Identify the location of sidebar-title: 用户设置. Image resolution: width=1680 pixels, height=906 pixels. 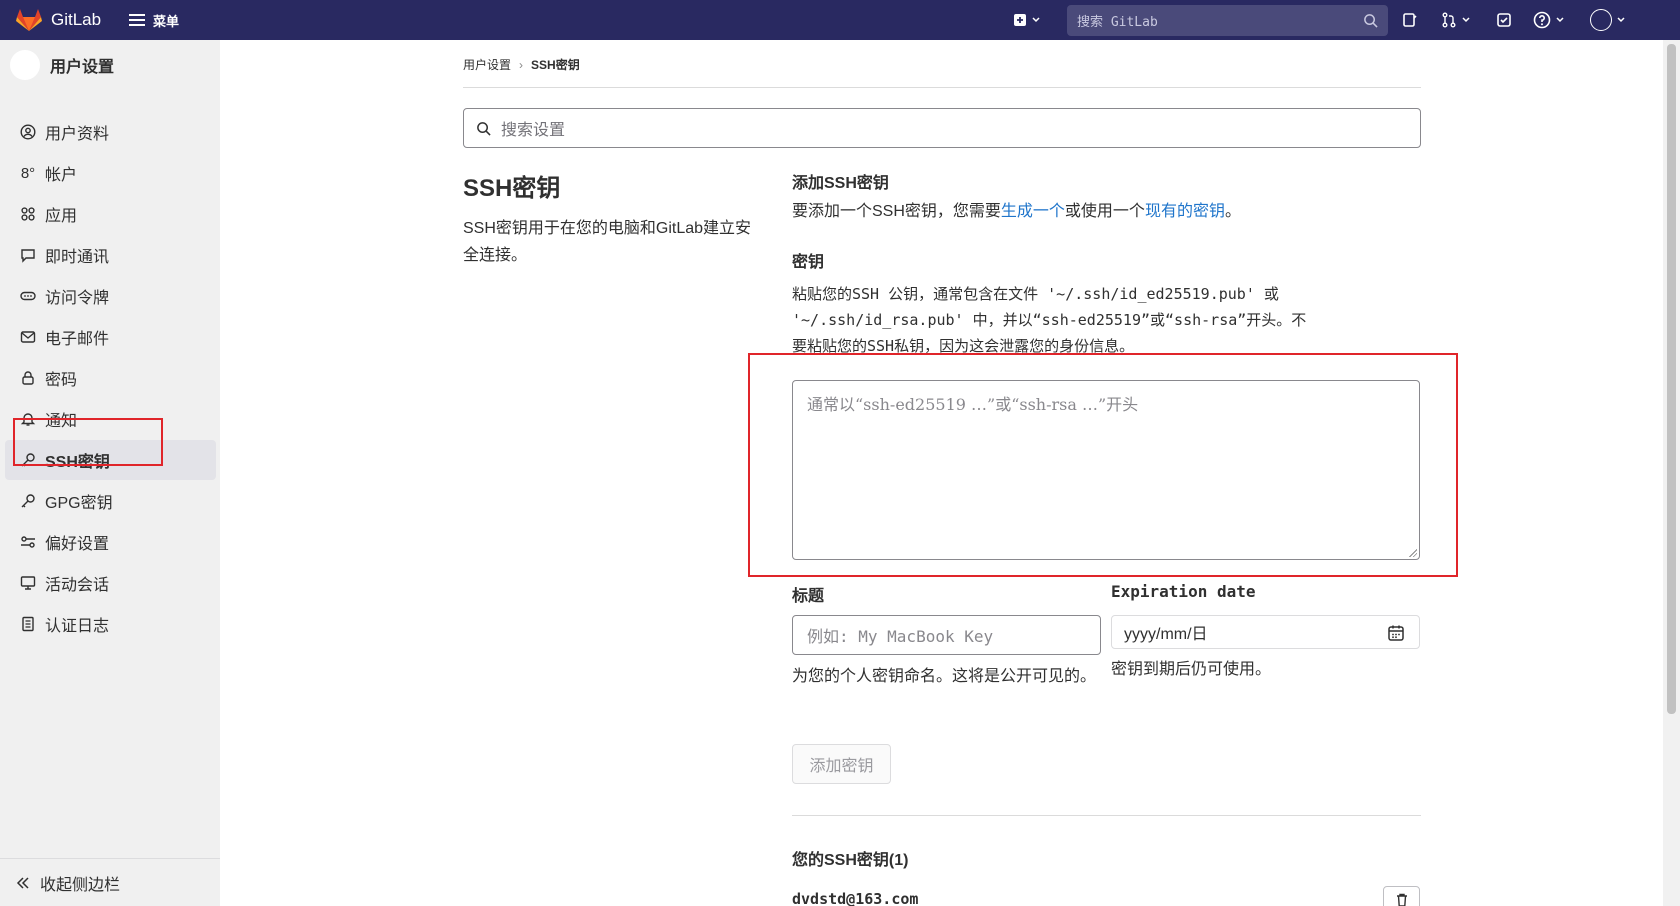
(82, 67).